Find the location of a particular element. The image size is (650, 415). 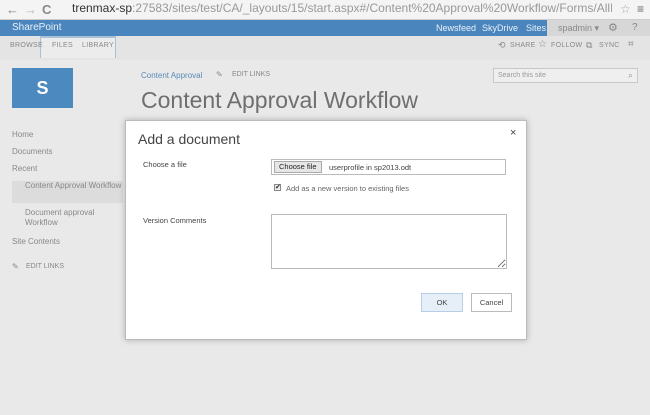

help-icon: ? is located at coordinates (635, 27).